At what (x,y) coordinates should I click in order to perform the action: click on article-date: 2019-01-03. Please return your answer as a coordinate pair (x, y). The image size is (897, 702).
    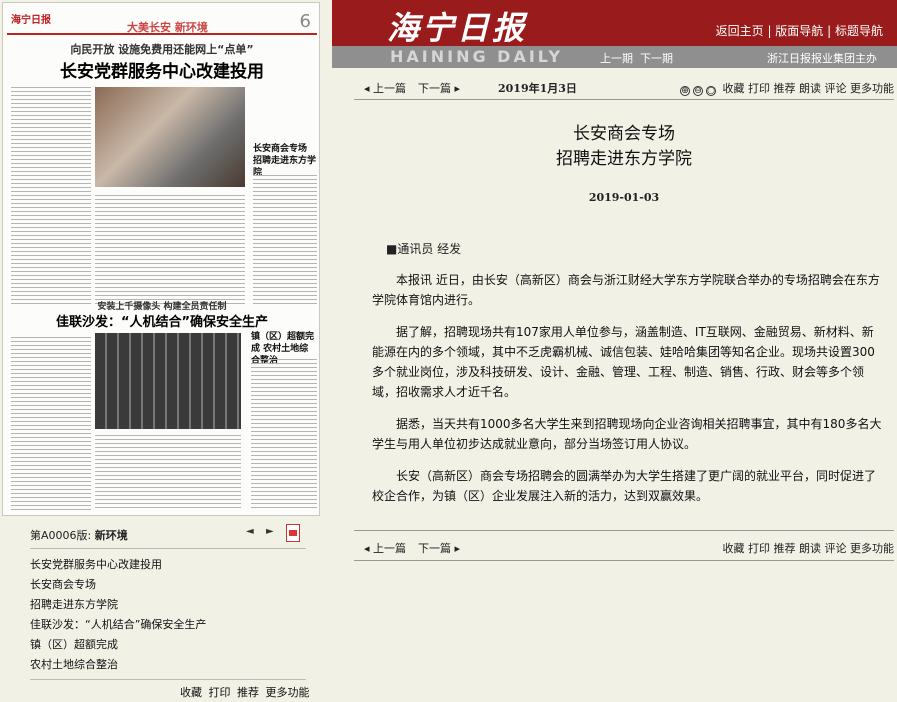
    Looking at the image, I should click on (624, 197).